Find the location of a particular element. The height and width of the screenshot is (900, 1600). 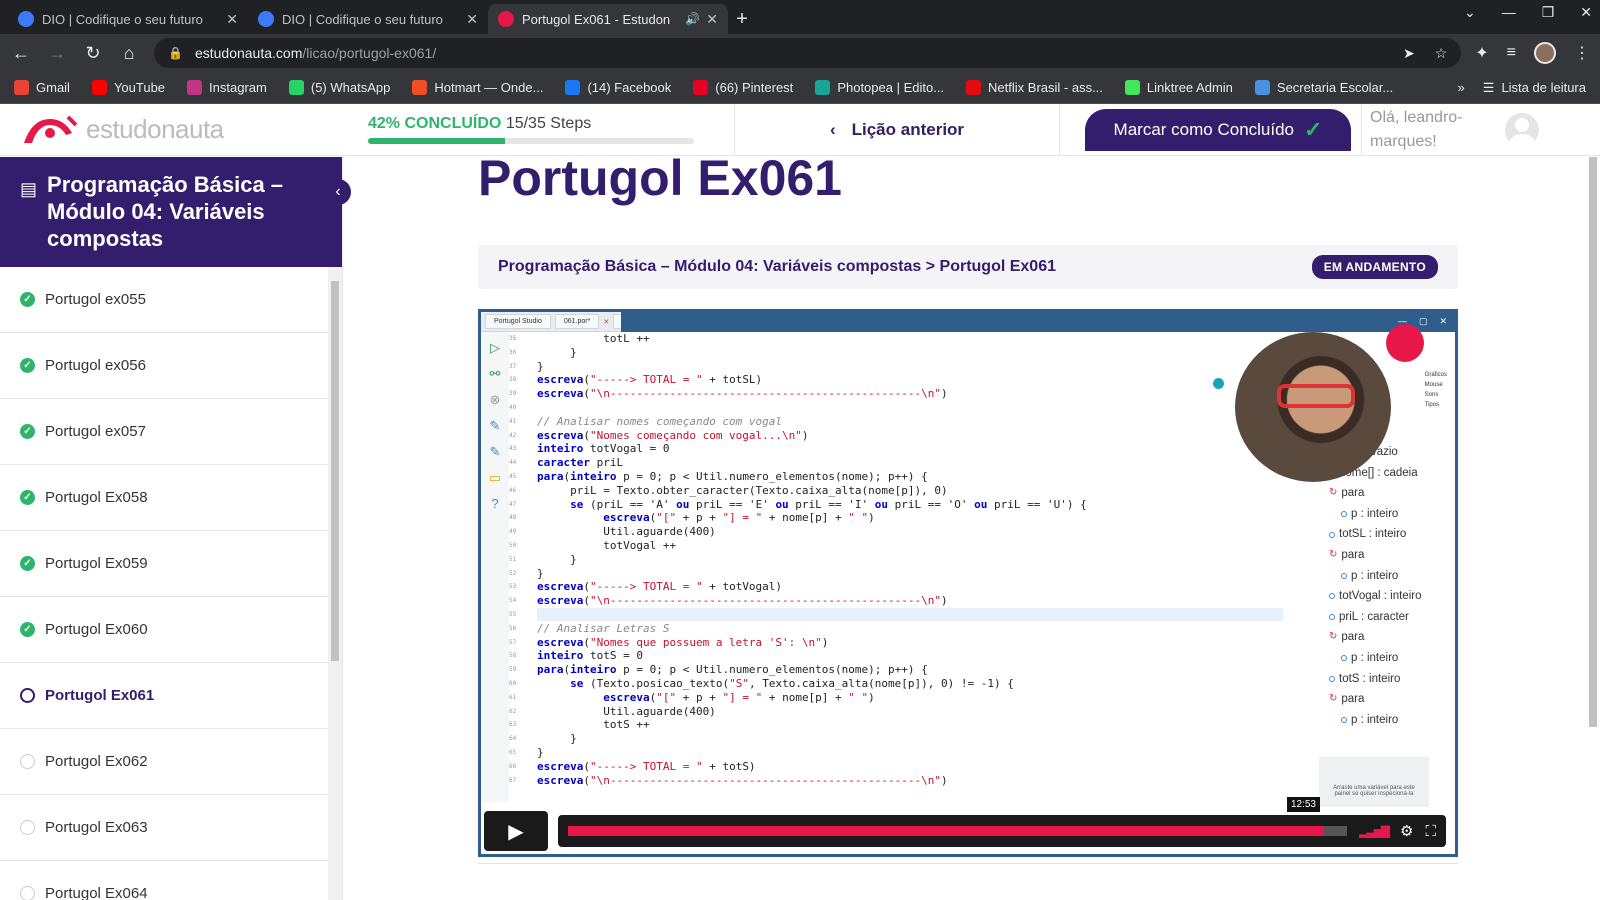

site-logo: estudonauta is located at coordinates (175, 130).